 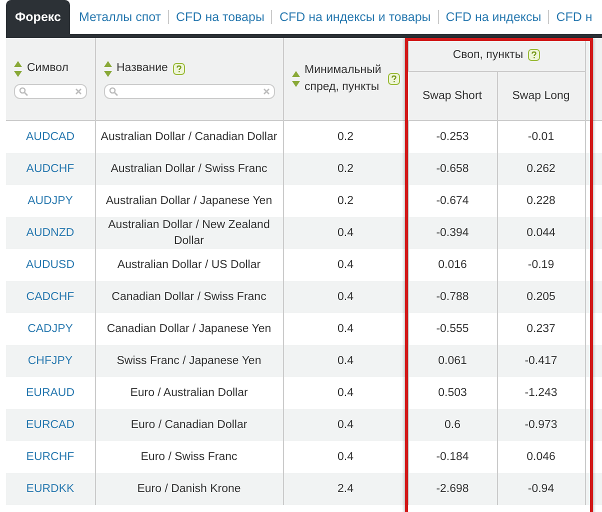 I want to click on symbol-link: EURAUD, so click(x=50, y=393).